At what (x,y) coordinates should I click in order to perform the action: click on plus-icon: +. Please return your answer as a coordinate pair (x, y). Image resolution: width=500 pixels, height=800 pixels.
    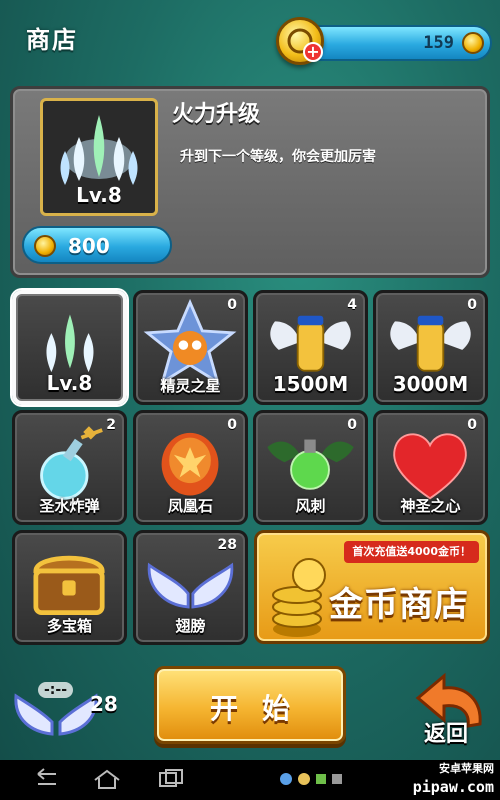
    Looking at the image, I should click on (313, 52).